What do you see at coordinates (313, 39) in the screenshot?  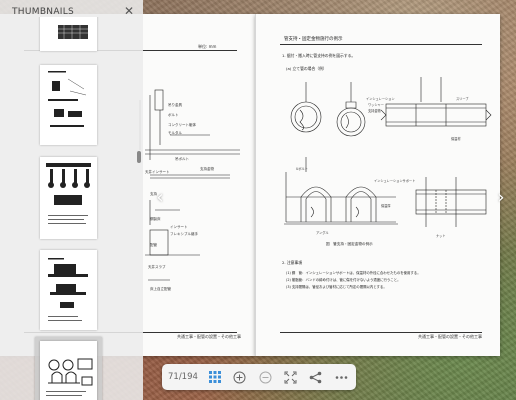 I see `right-page-title: 管支持・固定金物施行の例示` at bounding box center [313, 39].